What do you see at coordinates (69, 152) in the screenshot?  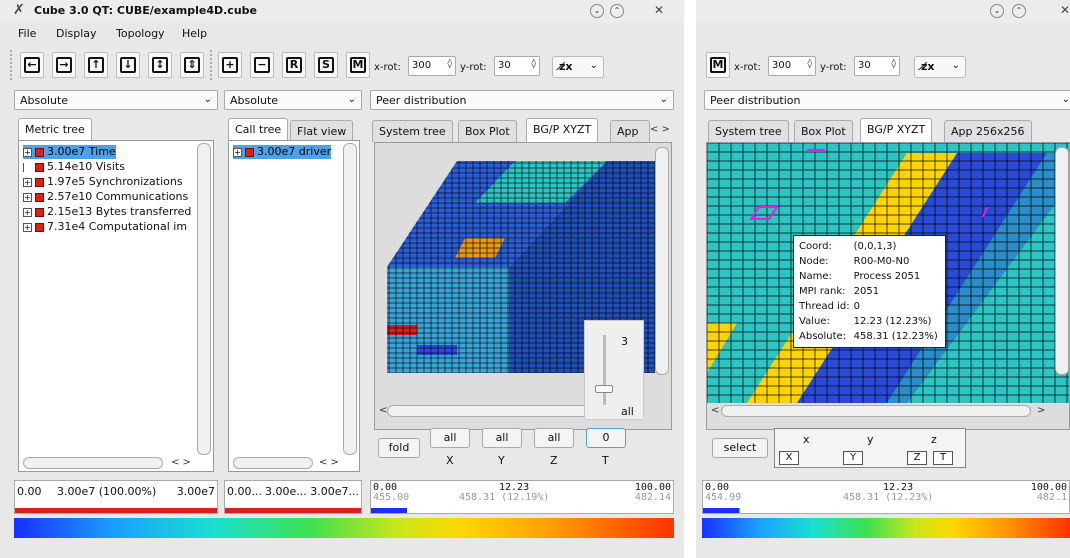 I see `metric-tree-item: +3.00e7 Time` at bounding box center [69, 152].